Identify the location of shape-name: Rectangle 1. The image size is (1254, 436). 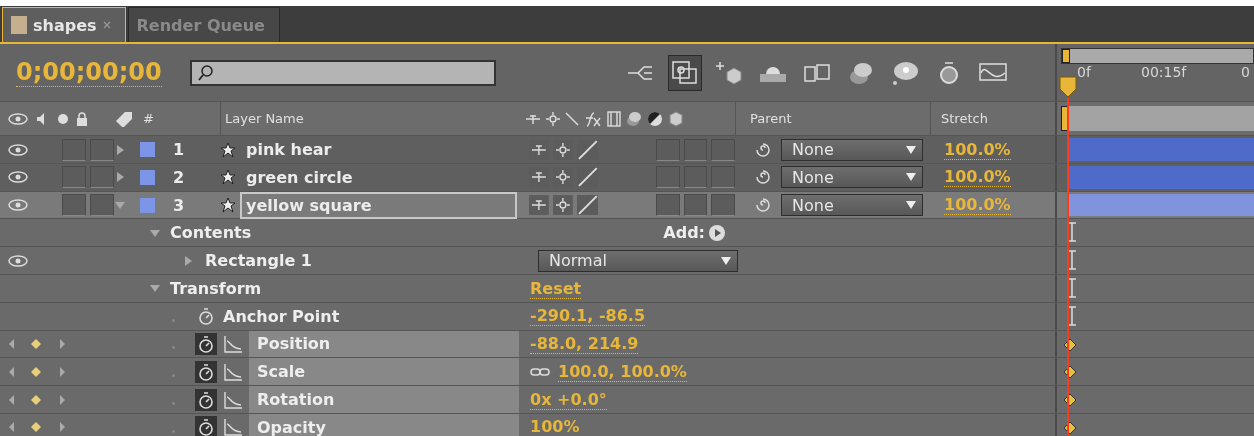
(258, 261).